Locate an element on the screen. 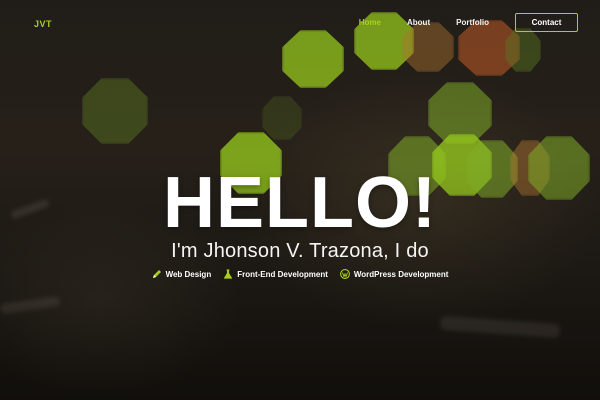 This screenshot has height=400, width=600. pen-icon is located at coordinates (156, 274).